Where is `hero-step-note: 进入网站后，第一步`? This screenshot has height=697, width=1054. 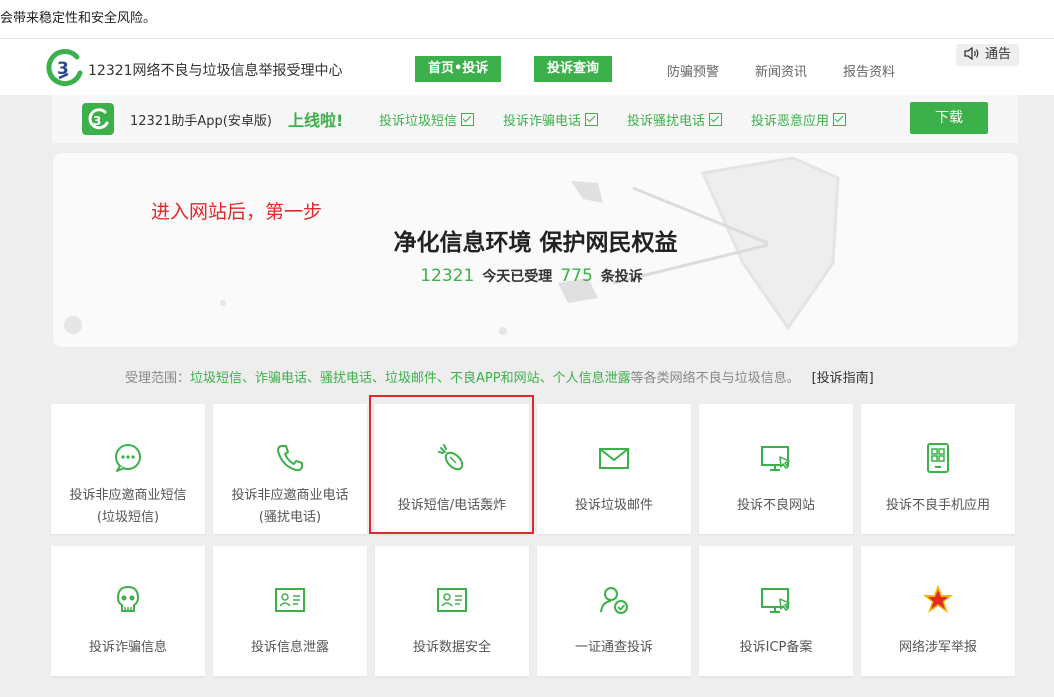
hero-step-note: 进入网站后，第一步 is located at coordinates (237, 212).